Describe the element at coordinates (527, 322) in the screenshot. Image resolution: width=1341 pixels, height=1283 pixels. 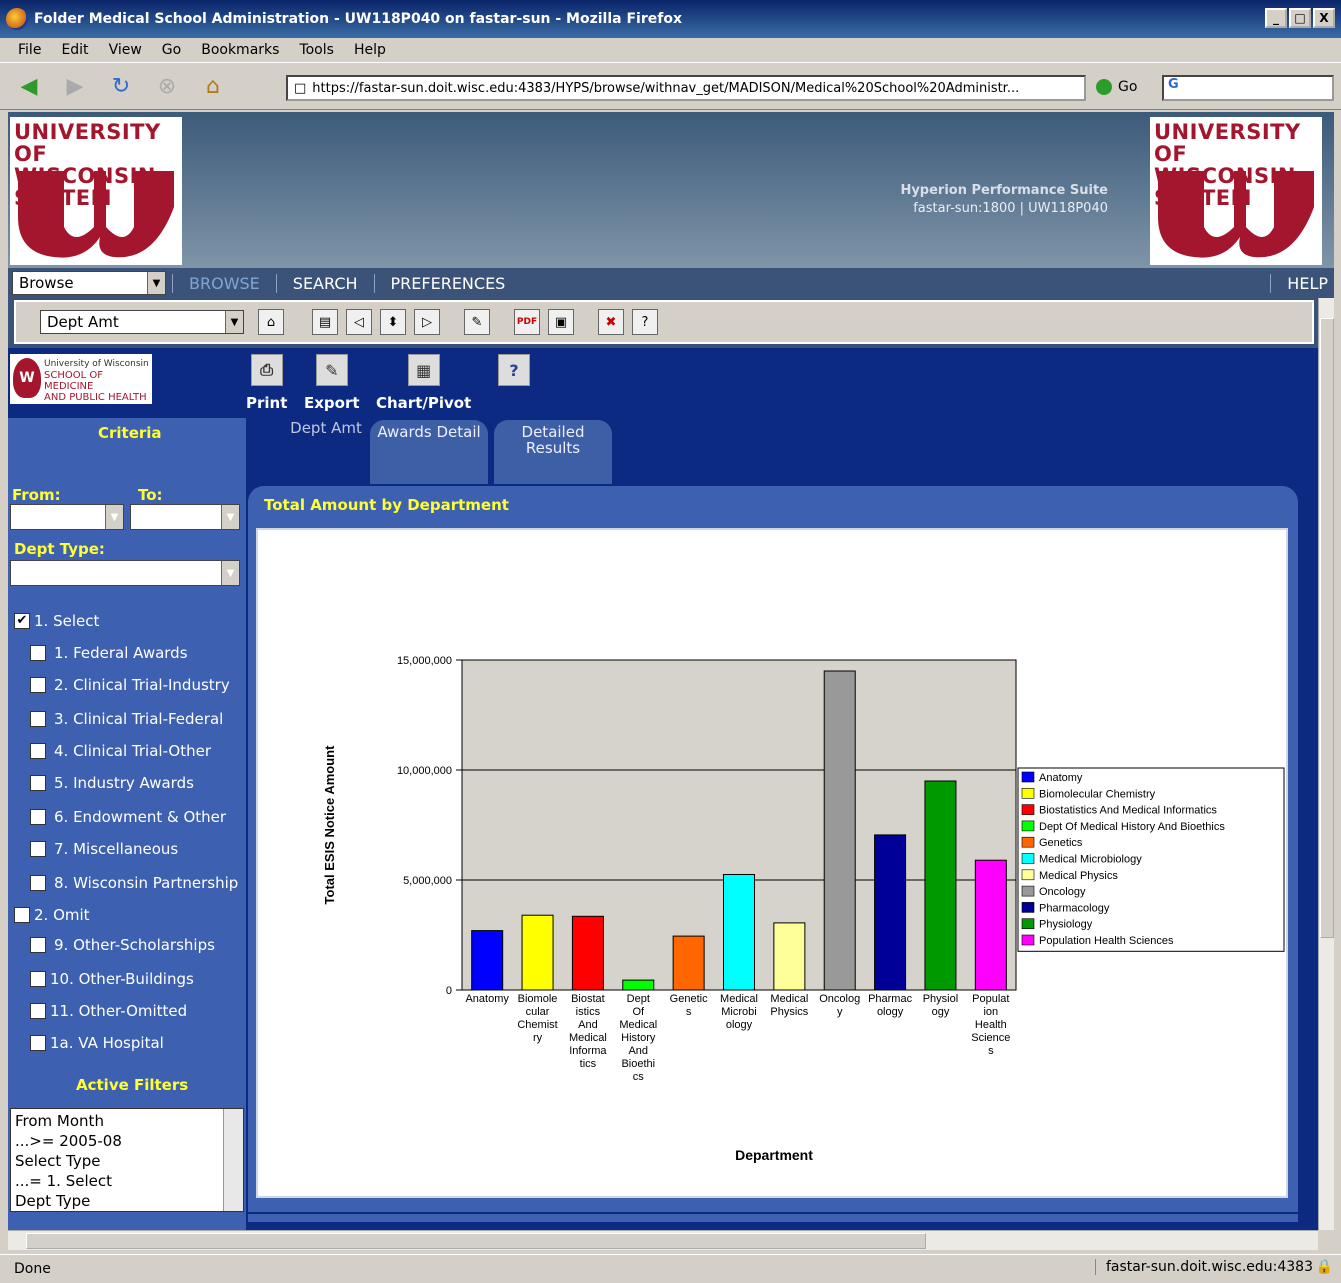
I see `pdf-icon: PDF` at that location.